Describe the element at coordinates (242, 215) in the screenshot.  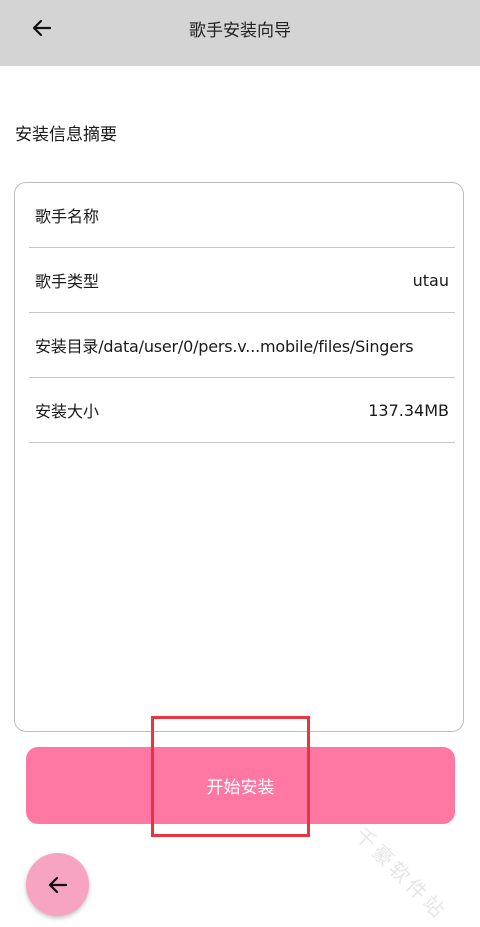
I see `singer-name-row: 歌手名称` at that location.